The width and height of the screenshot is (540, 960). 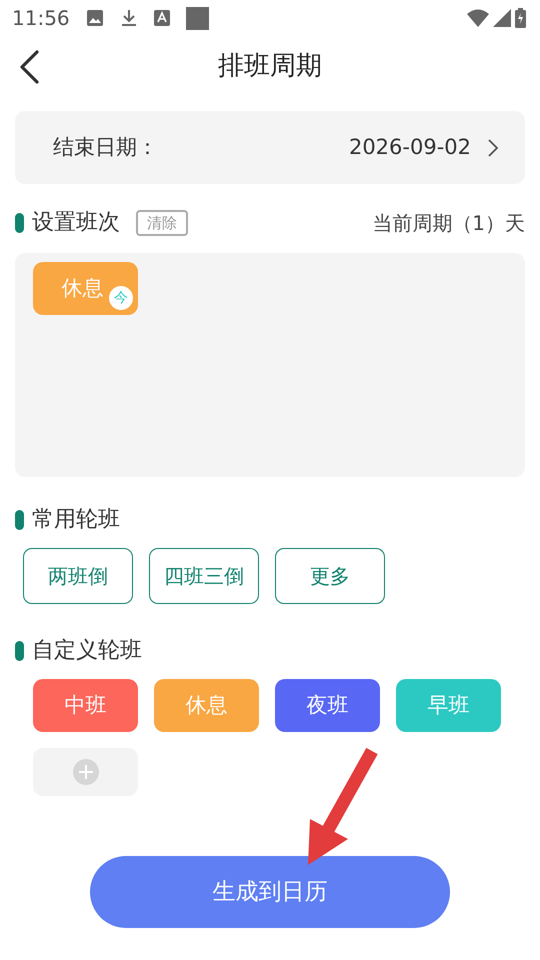 What do you see at coordinates (87, 651) in the screenshot?
I see `section-title: 自定义轮班` at bounding box center [87, 651].